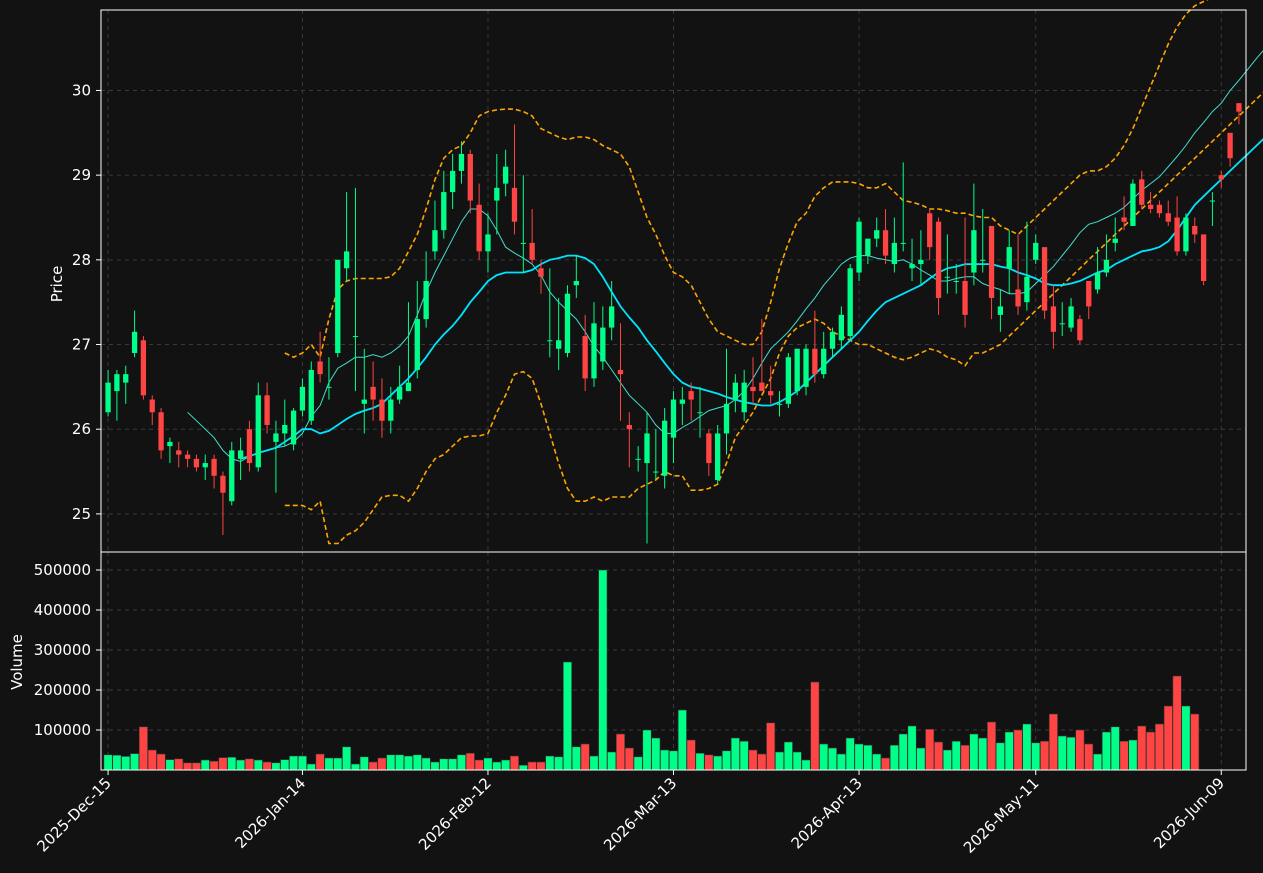  Describe the element at coordinates (62, 650) in the screenshot. I see `volume-y-tick-label: 300000` at that location.